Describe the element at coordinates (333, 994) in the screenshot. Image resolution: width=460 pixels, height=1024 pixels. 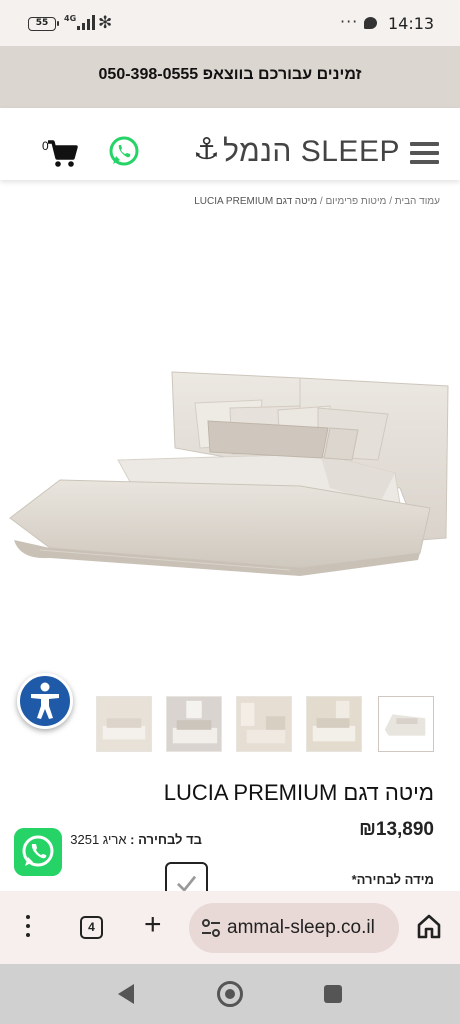
I see `recents-icon` at that location.